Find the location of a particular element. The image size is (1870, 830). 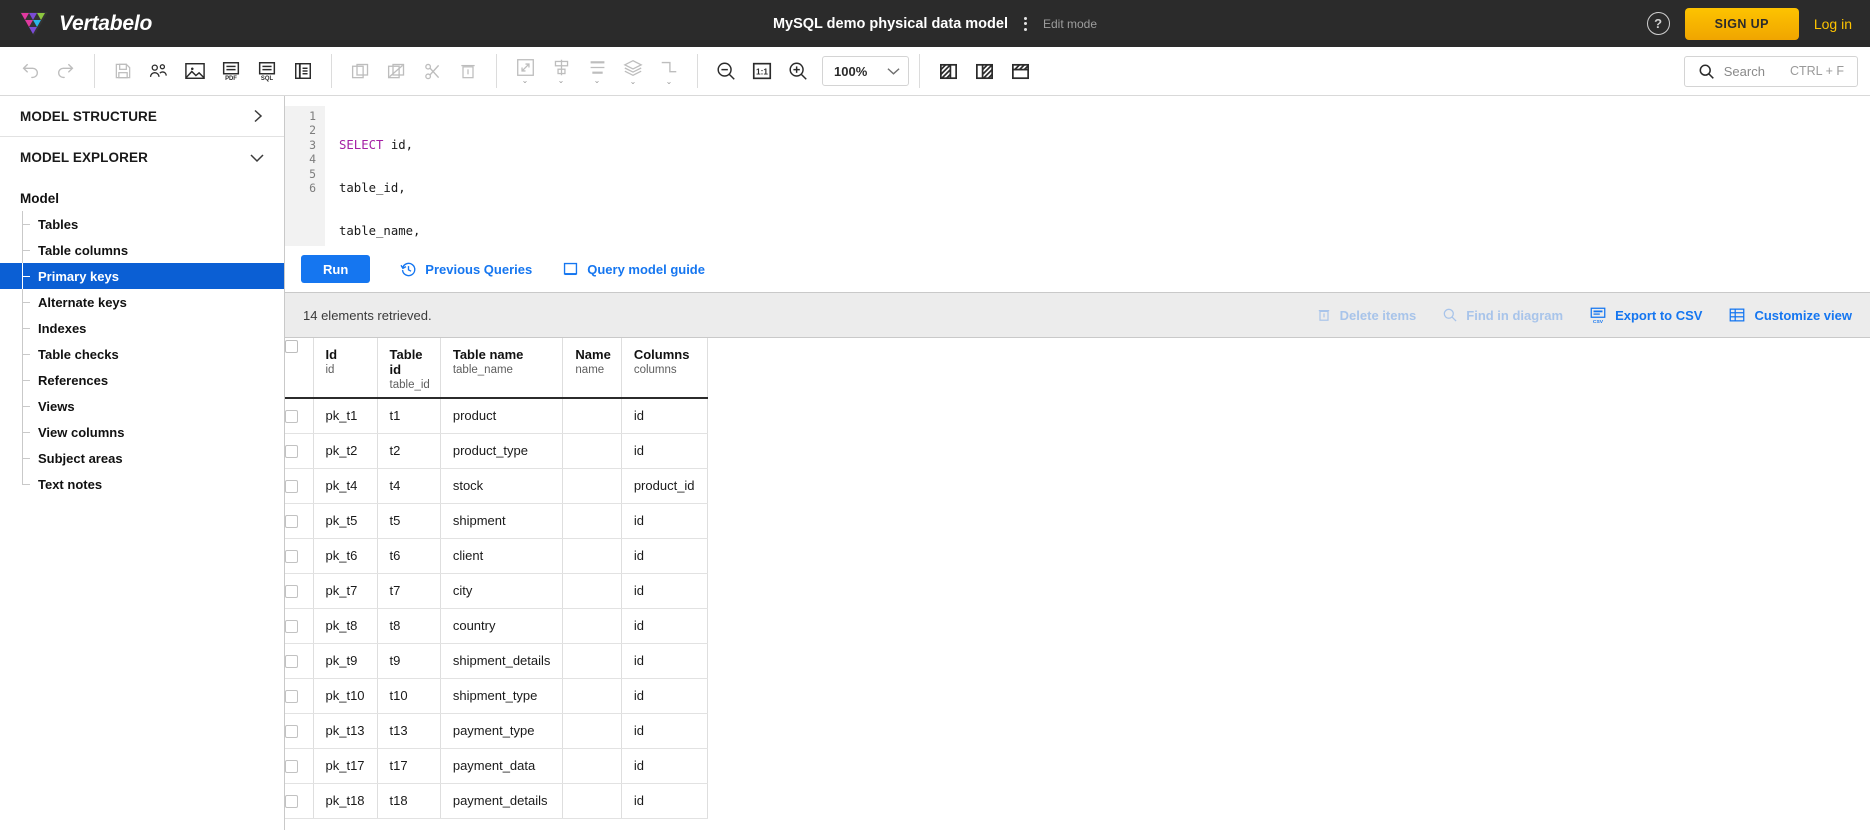

log-in-link: Log in is located at coordinates (1833, 24).